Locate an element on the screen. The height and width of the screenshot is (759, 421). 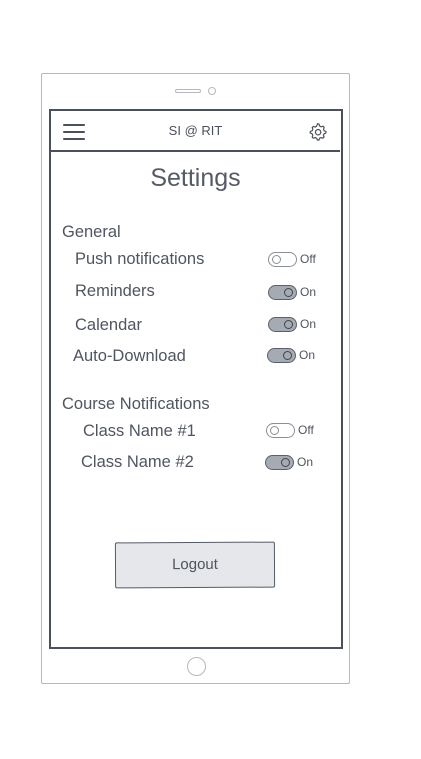
setting-label: Push notifications is located at coordinates (140, 259).